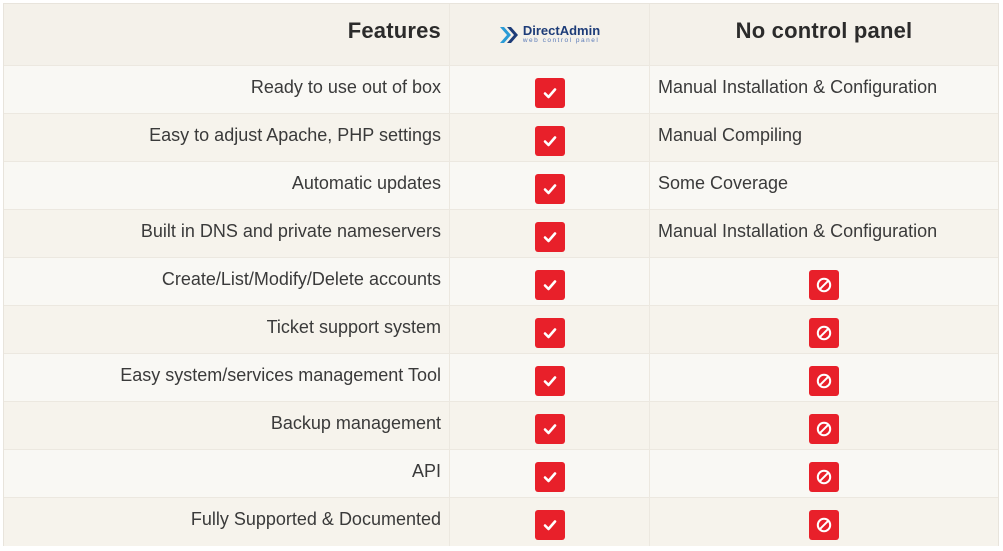 This screenshot has height=551, width=1003. I want to click on feature-label: Create/List/Modify/Delete accounts, so click(301, 279).